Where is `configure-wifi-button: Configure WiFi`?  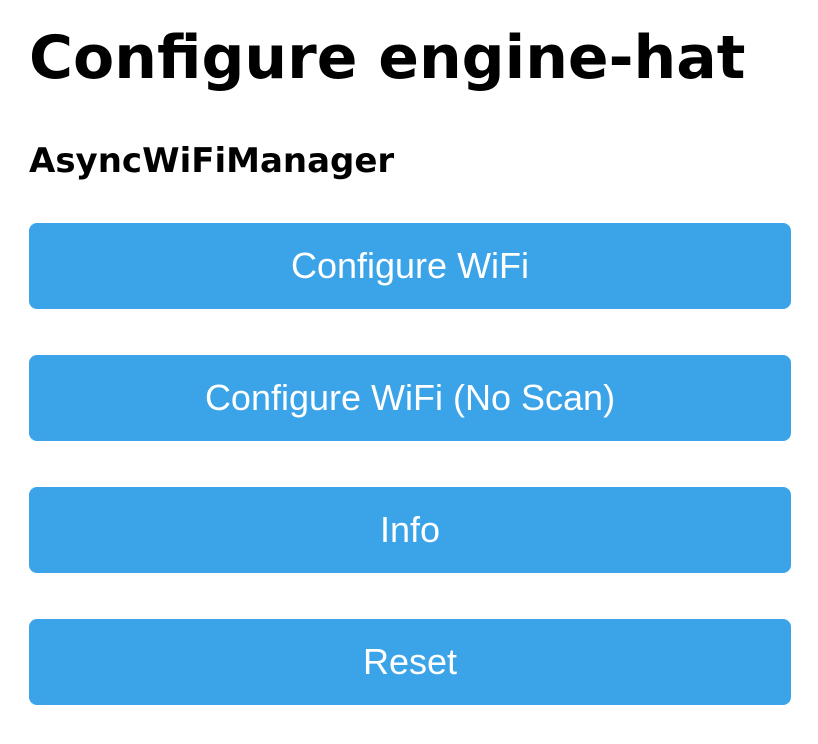 configure-wifi-button: Configure WiFi is located at coordinates (410, 266).